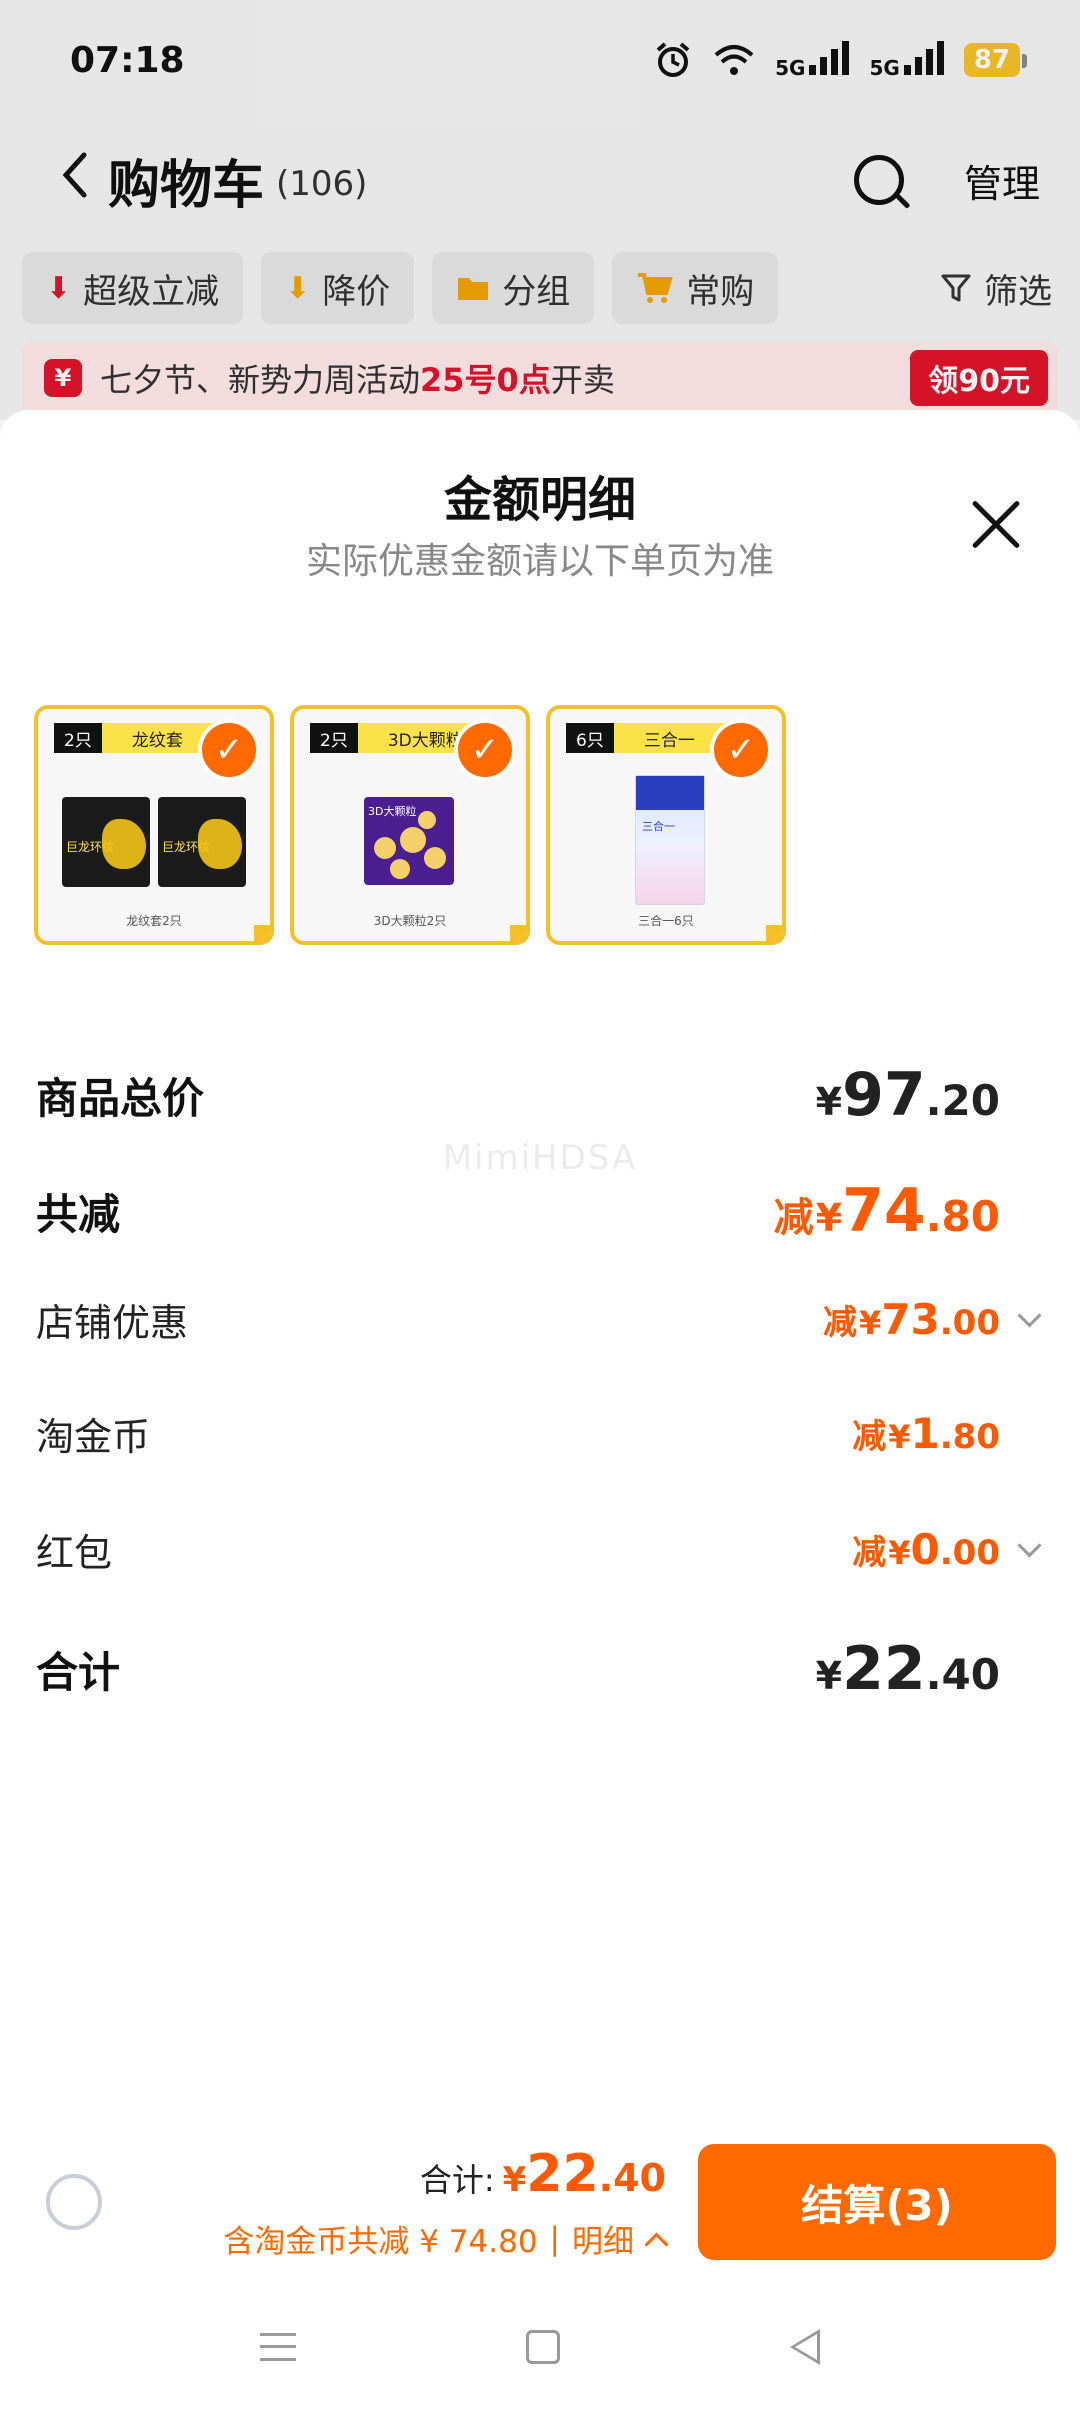 The height and width of the screenshot is (2412, 1080). Describe the element at coordinates (410, 921) in the screenshot. I see `product-caption: 3D大颗粒2只` at that location.